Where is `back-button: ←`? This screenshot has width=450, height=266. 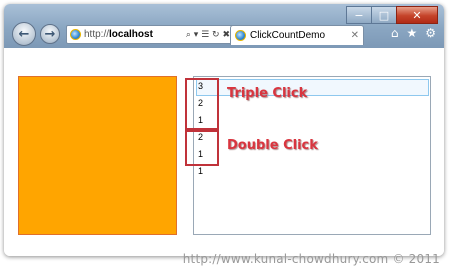 back-button: ← is located at coordinates (24, 34).